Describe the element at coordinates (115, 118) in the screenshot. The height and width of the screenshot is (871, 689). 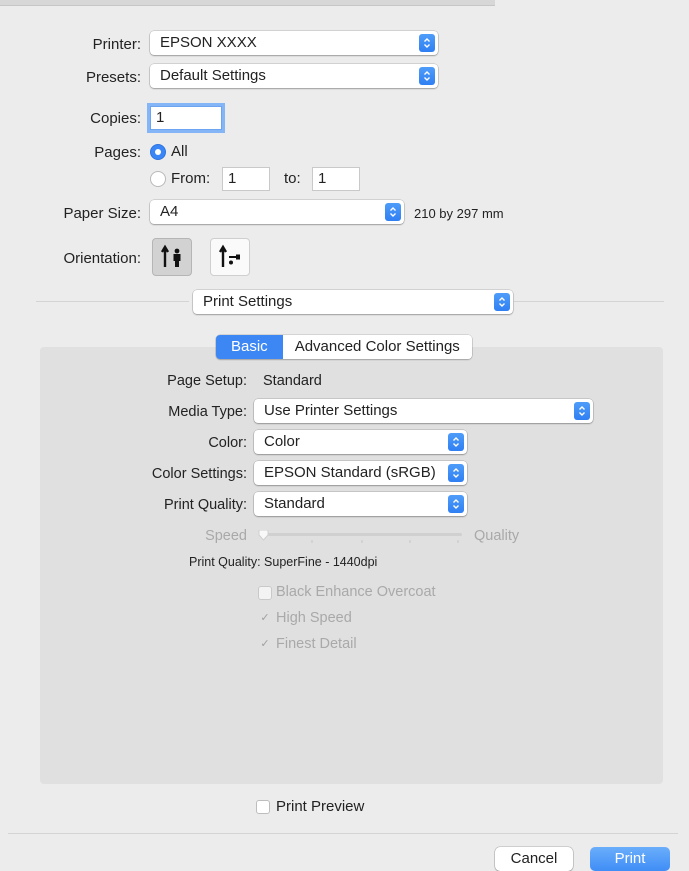
I see `copies-label: Copies:` at that location.